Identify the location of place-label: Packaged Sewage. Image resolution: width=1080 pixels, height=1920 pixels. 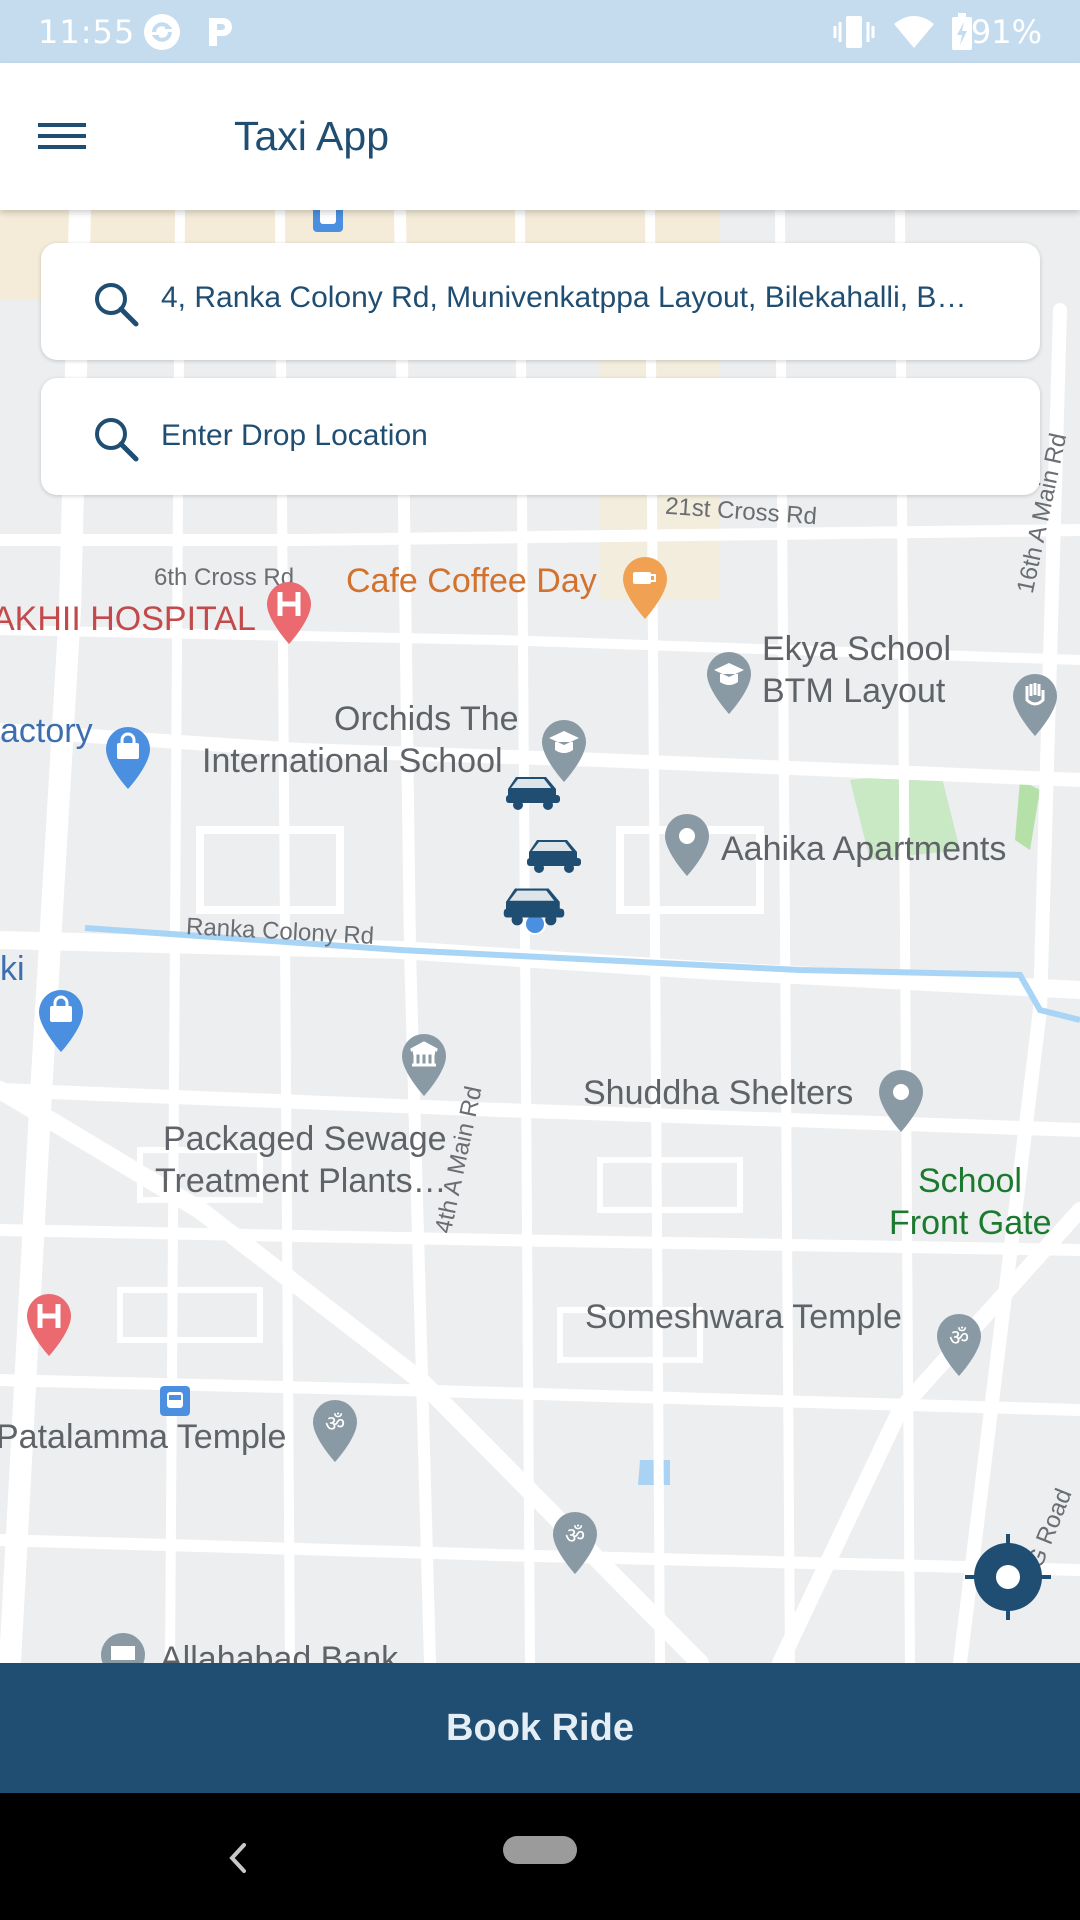
(305, 1139).